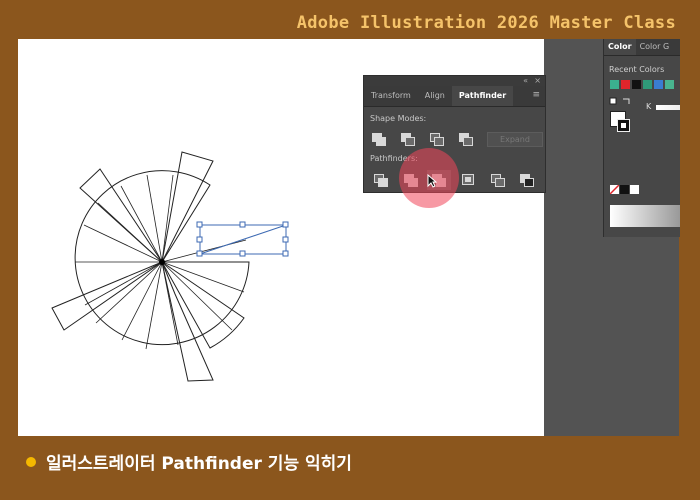  What do you see at coordinates (438, 140) in the screenshot?
I see `intersect-button` at bounding box center [438, 140].